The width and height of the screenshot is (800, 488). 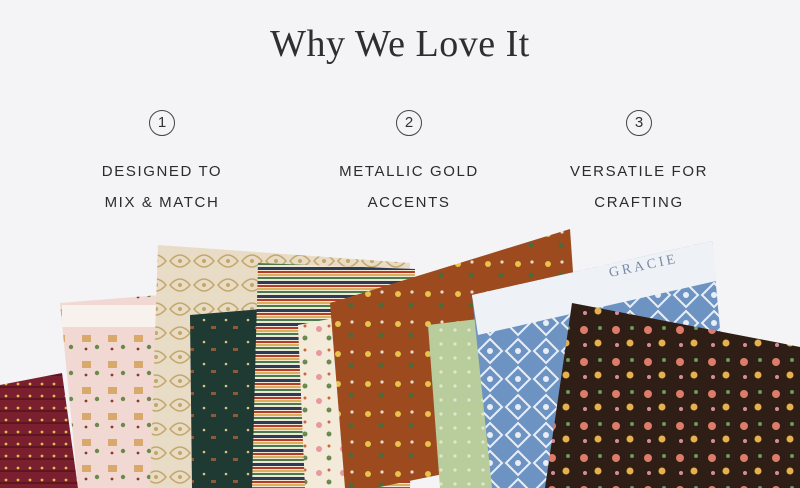 What do you see at coordinates (639, 171) in the screenshot?
I see `feature-label-line1: VERSATILE FOR` at bounding box center [639, 171].